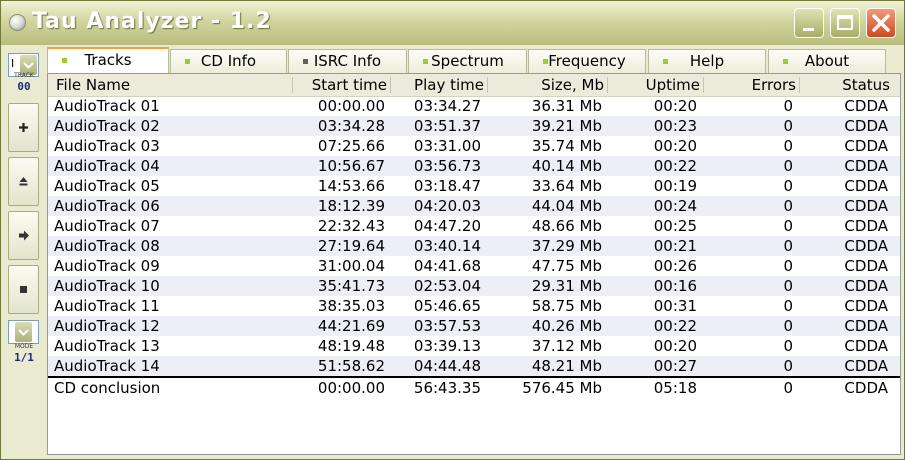 The height and width of the screenshot is (460, 905). Describe the element at coordinates (675, 206) in the screenshot. I see `cell-uptime: 00:24` at that location.